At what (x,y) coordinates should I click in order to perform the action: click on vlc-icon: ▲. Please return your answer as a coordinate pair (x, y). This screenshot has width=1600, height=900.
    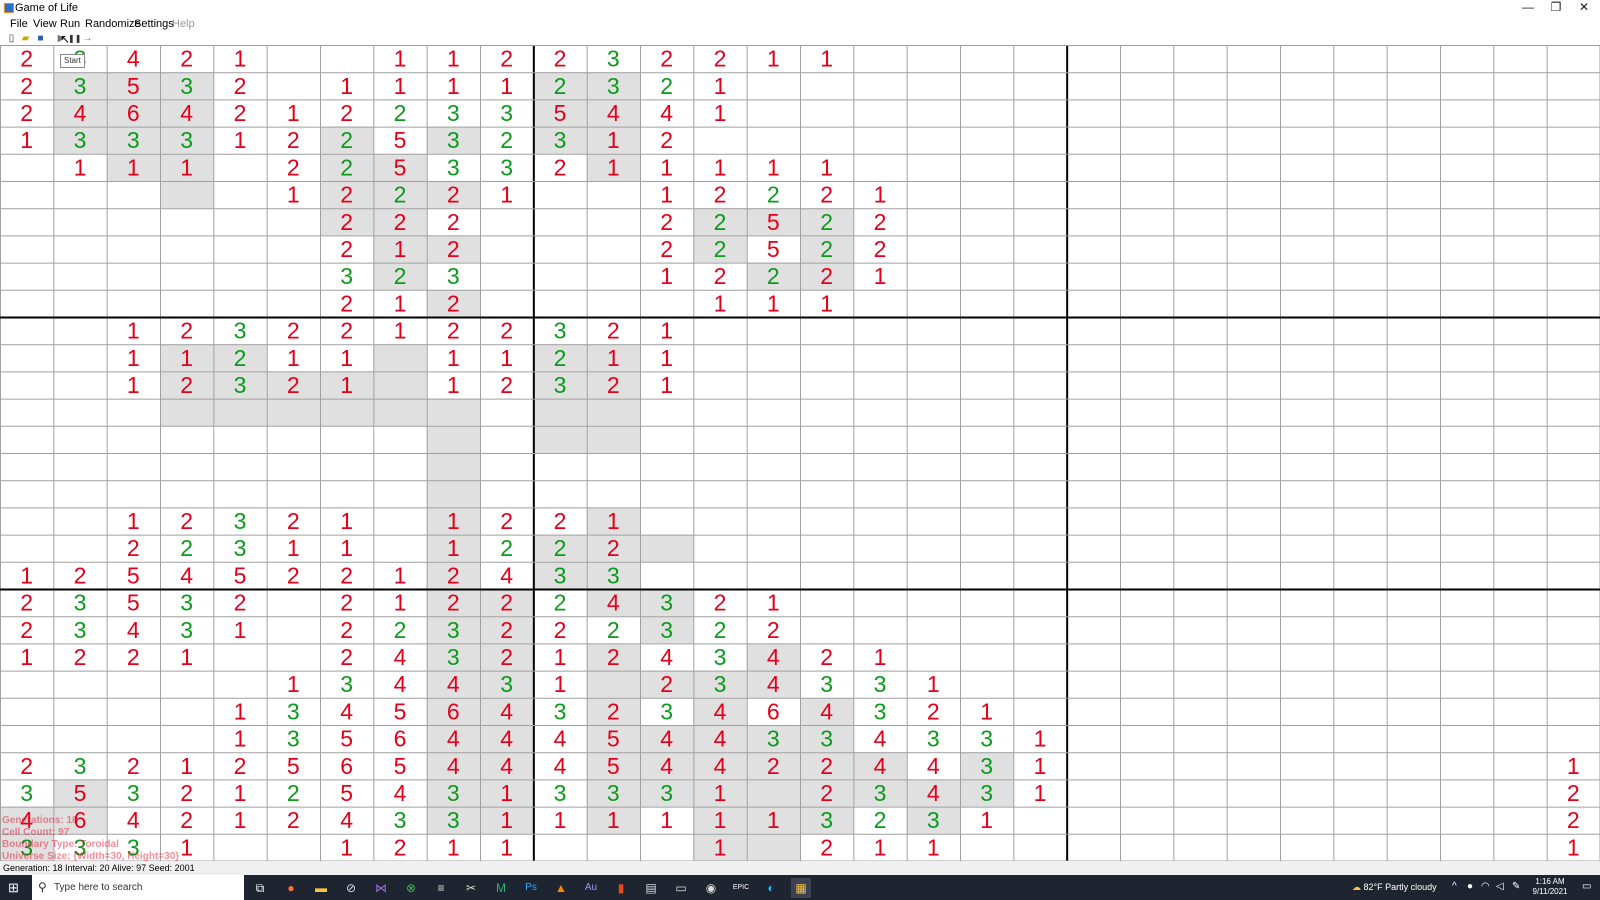
    Looking at the image, I should click on (561, 888).